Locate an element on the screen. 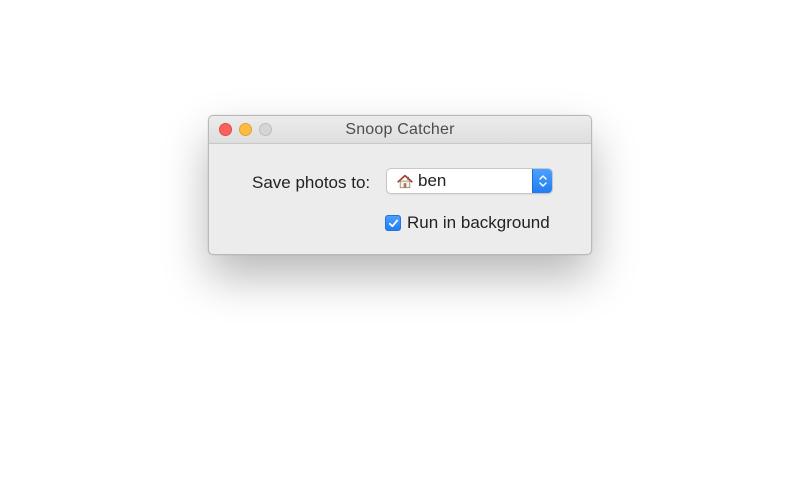 This screenshot has width=800, height=500. title-bar: Snoop Catcher is located at coordinates (400, 130).